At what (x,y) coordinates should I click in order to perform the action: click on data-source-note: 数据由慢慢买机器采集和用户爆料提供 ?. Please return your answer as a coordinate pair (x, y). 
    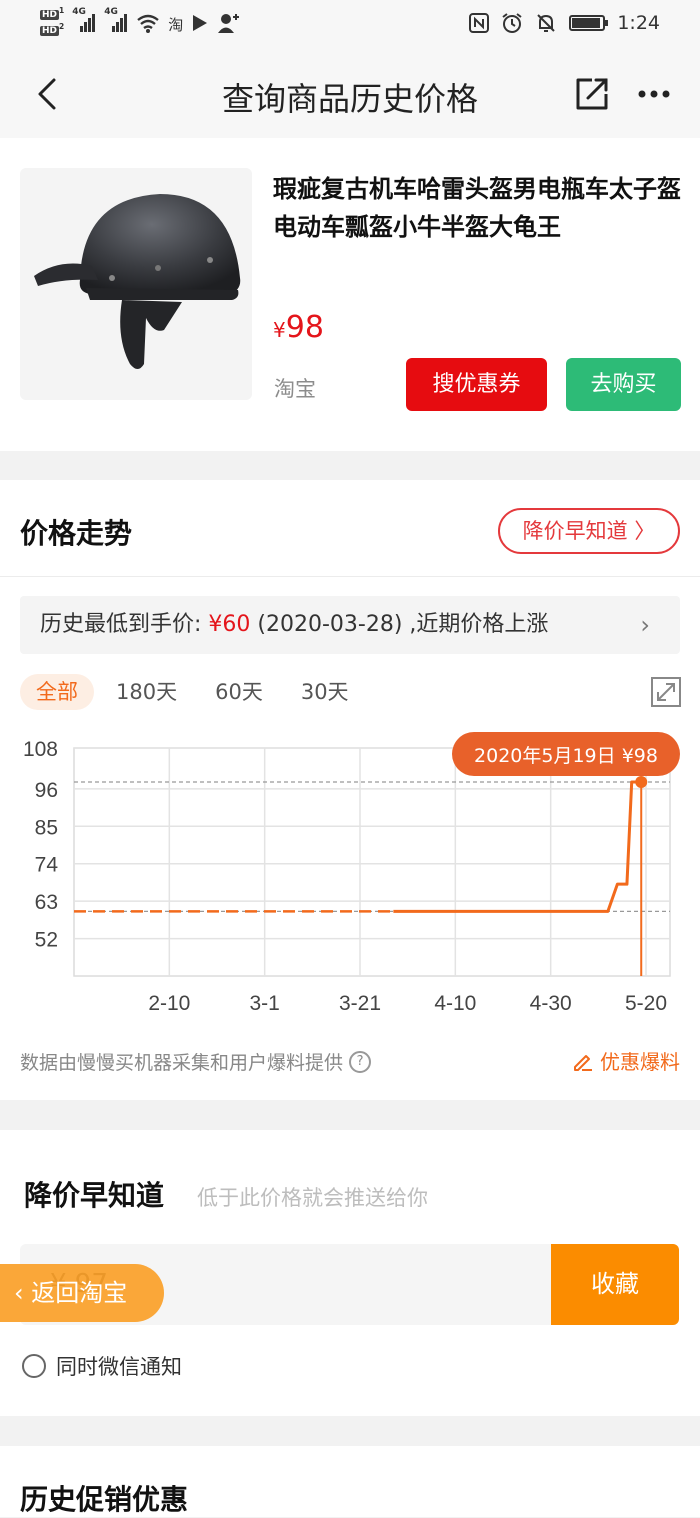
    Looking at the image, I should click on (196, 1061).